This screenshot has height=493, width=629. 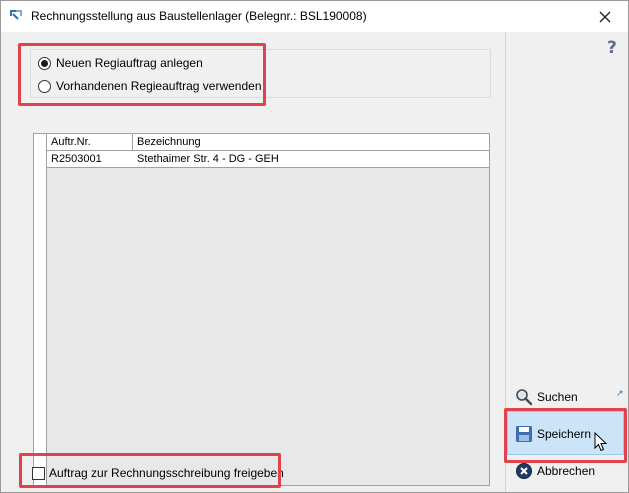 I want to click on save-button: Speichern, so click(x=553, y=434).